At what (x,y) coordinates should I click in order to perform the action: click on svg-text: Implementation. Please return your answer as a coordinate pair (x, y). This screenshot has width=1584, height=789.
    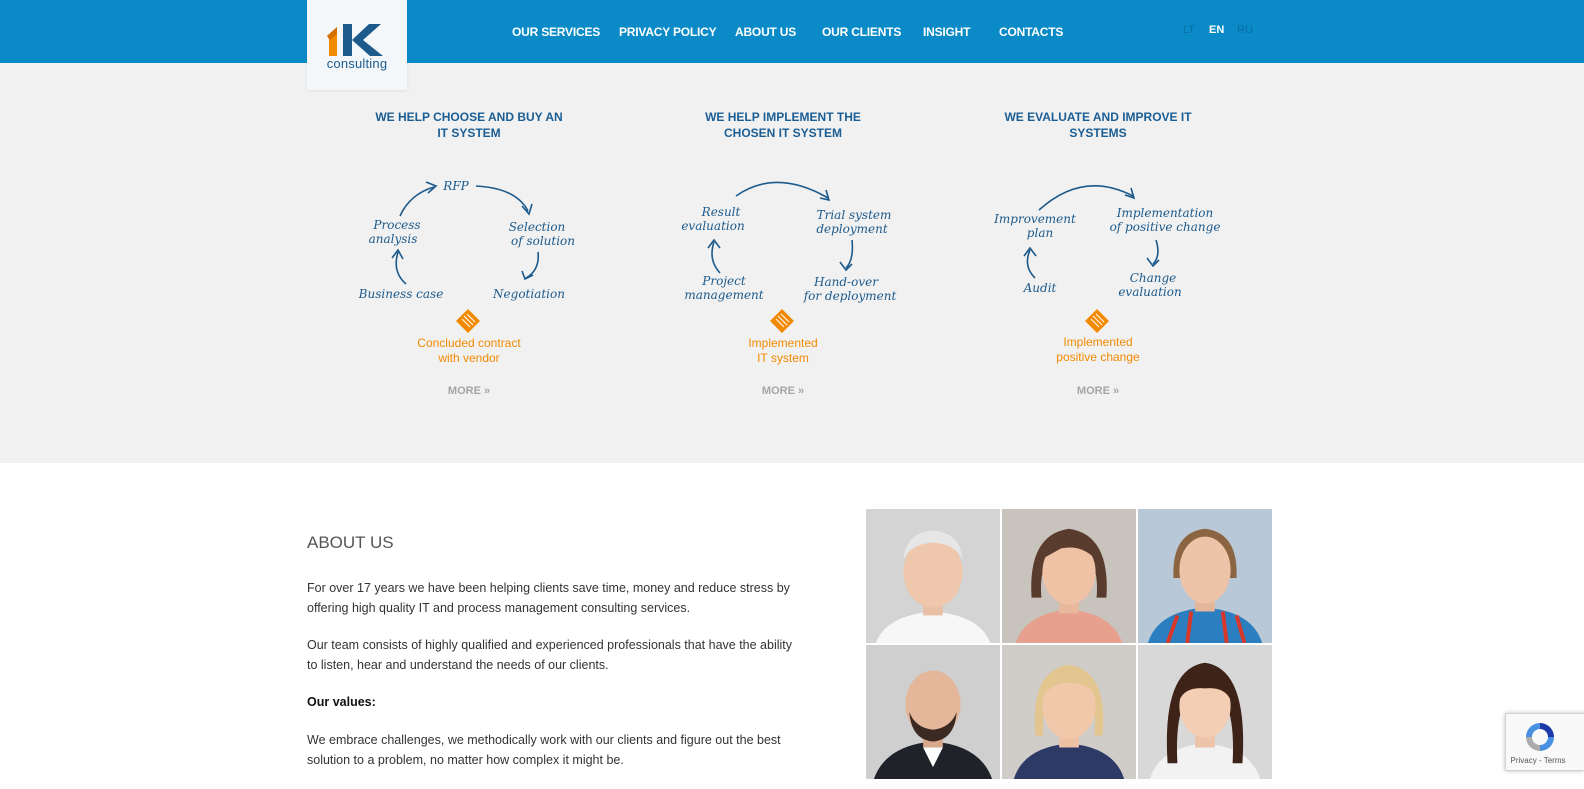
    Looking at the image, I should click on (1165, 213).